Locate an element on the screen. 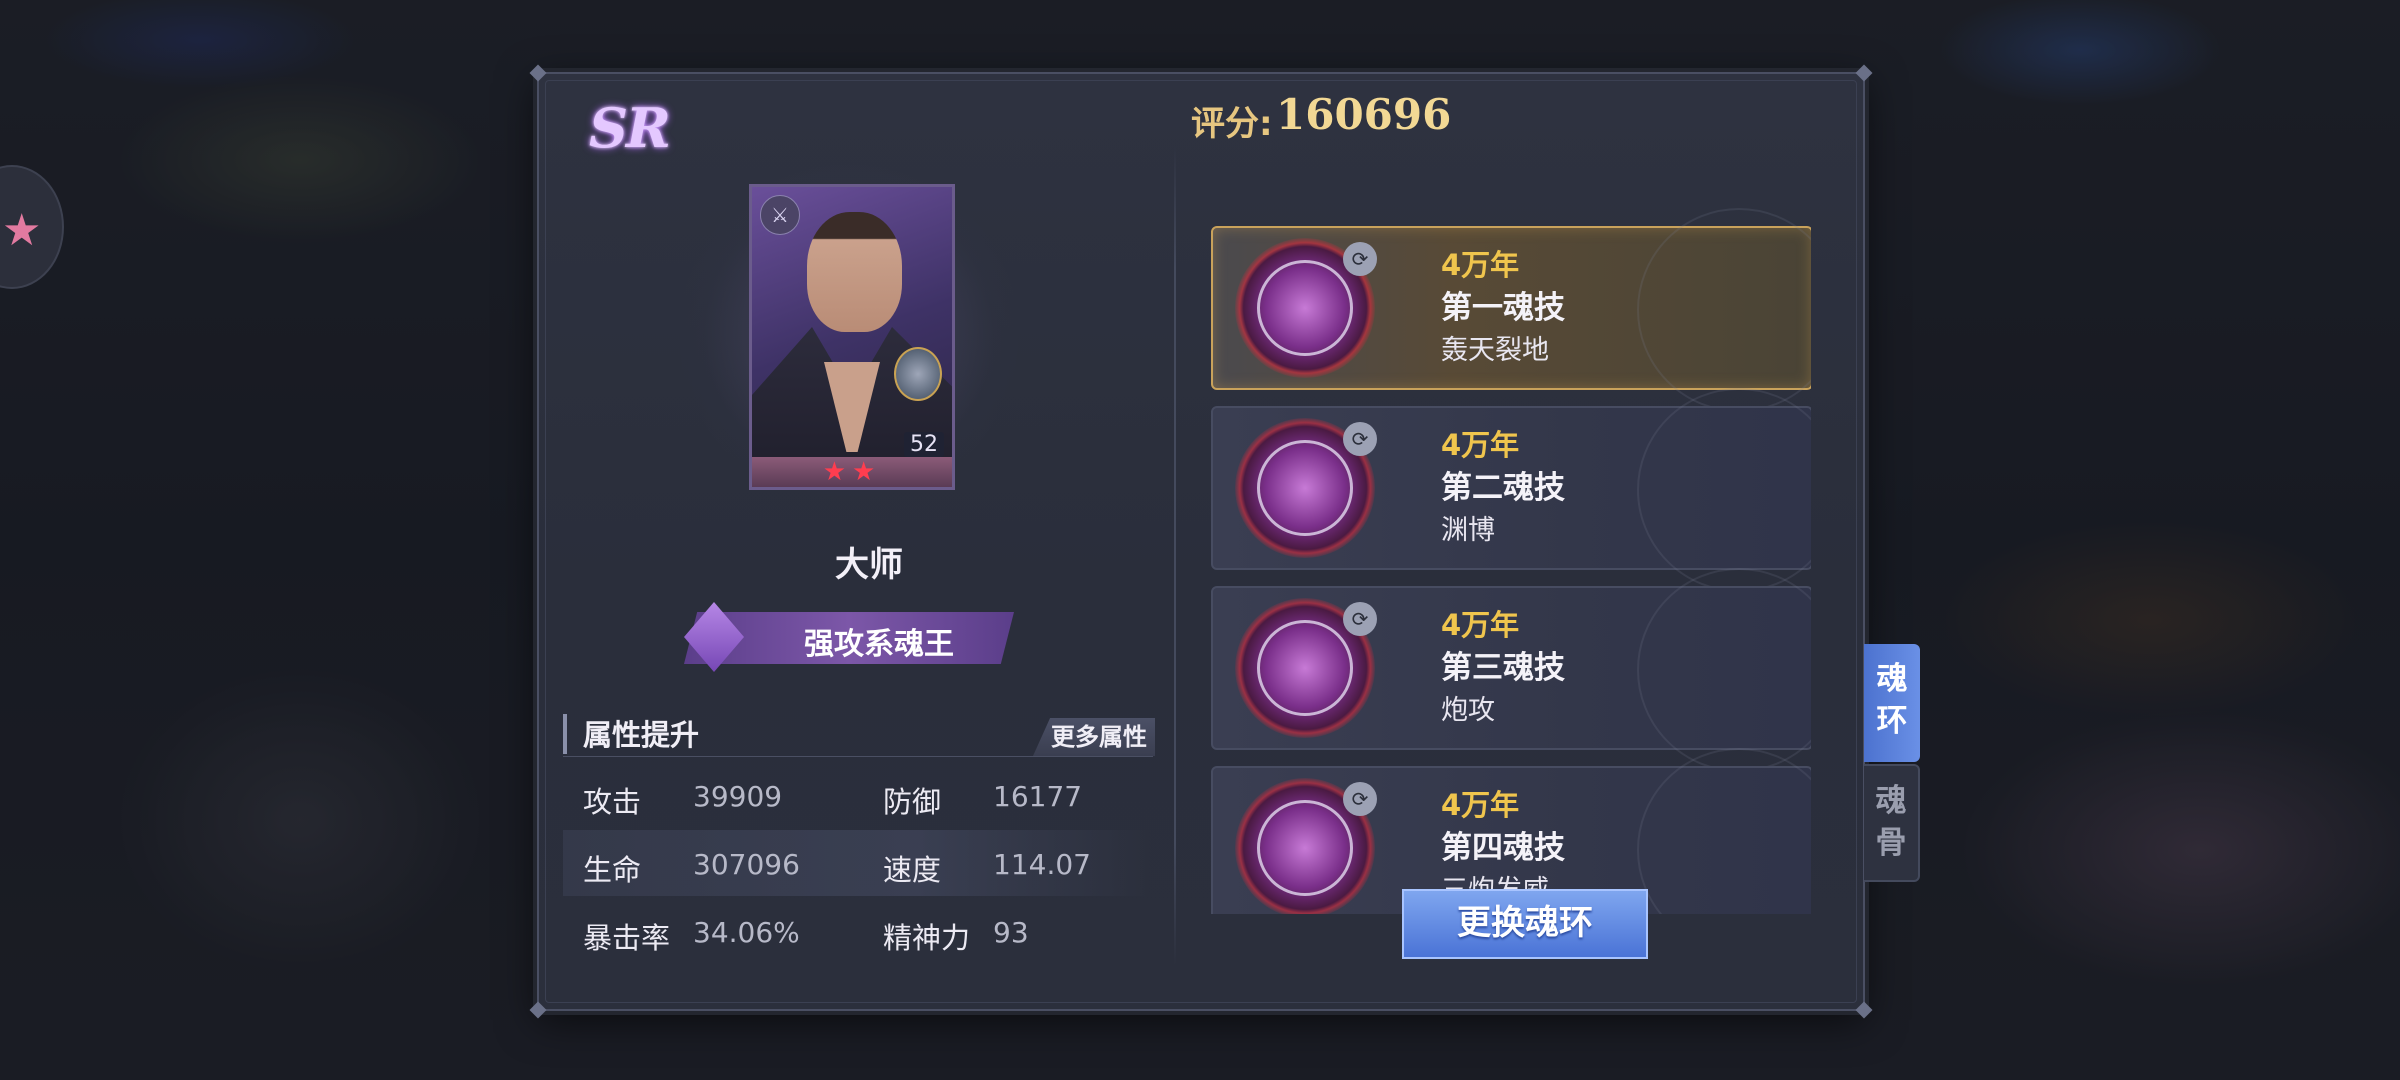  stat-value: 93 is located at coordinates (1011, 932).